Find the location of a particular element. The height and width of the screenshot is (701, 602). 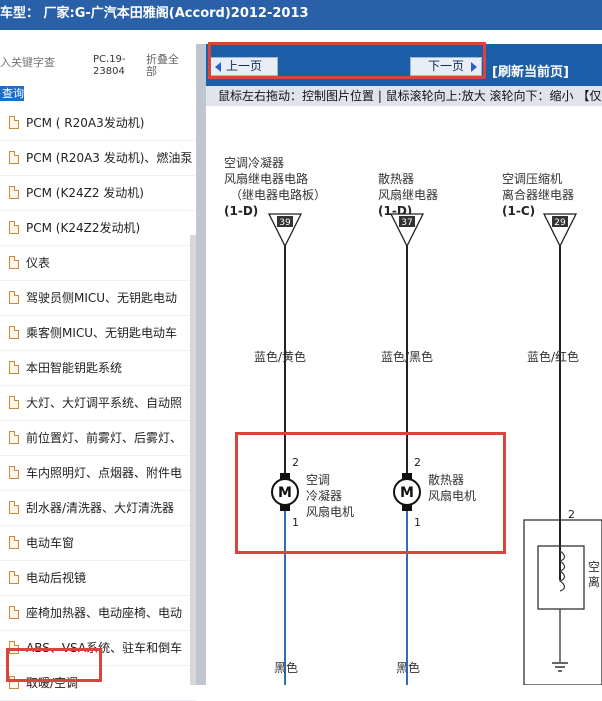

hint-bar: 鼠标左右拖动：控制图片位置 | 鼠标滚轮向上:放大 滚轮向下：缩小 【仅 is located at coordinates (404, 96).